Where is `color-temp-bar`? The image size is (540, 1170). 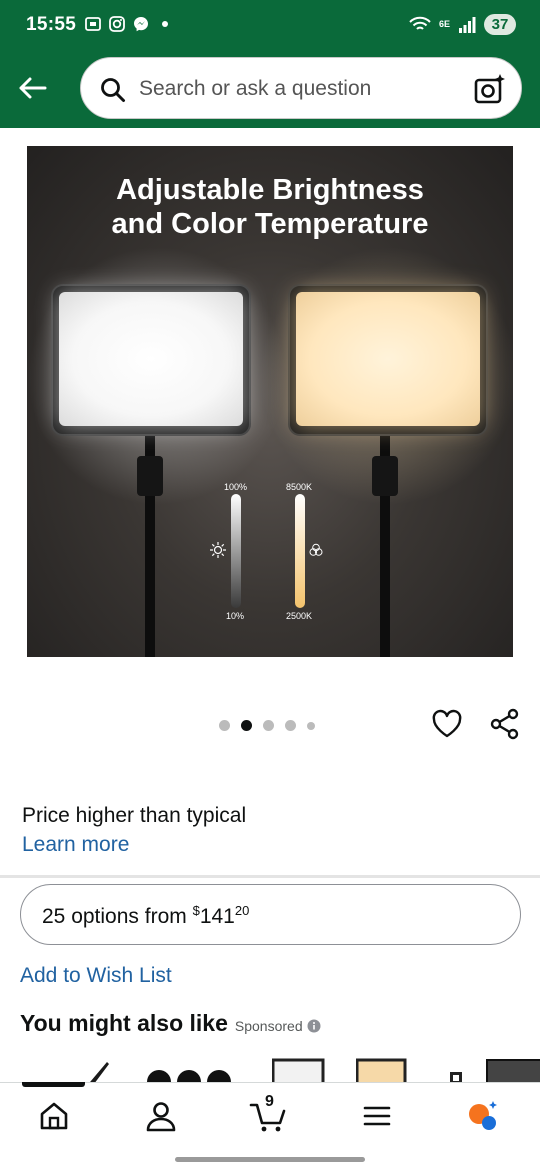
color-temp-bar is located at coordinates (300, 551).